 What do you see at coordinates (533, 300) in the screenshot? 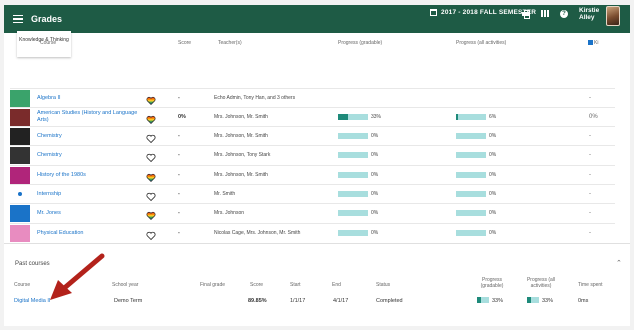
I see `past-progress-all-bar` at bounding box center [533, 300].